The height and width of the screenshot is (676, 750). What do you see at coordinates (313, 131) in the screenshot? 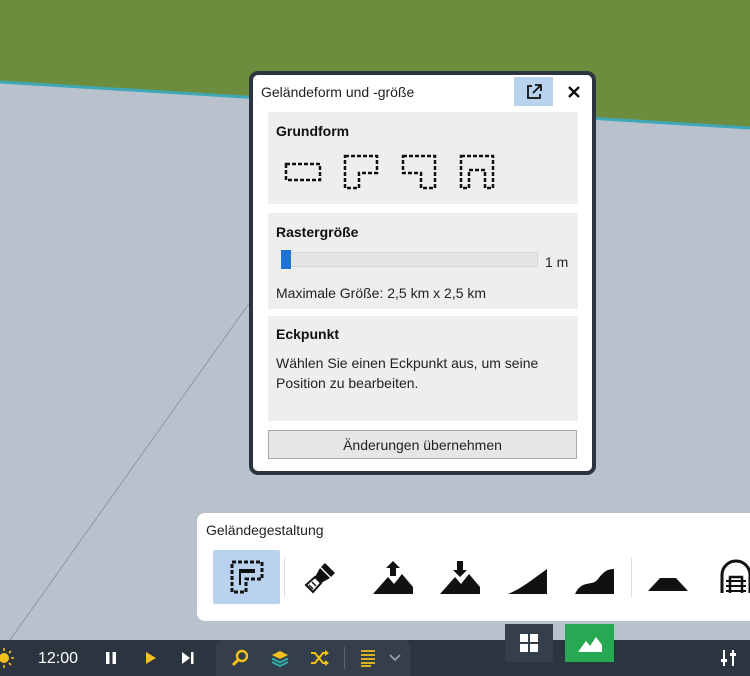
I see `base-shape-title: Grundform` at bounding box center [313, 131].